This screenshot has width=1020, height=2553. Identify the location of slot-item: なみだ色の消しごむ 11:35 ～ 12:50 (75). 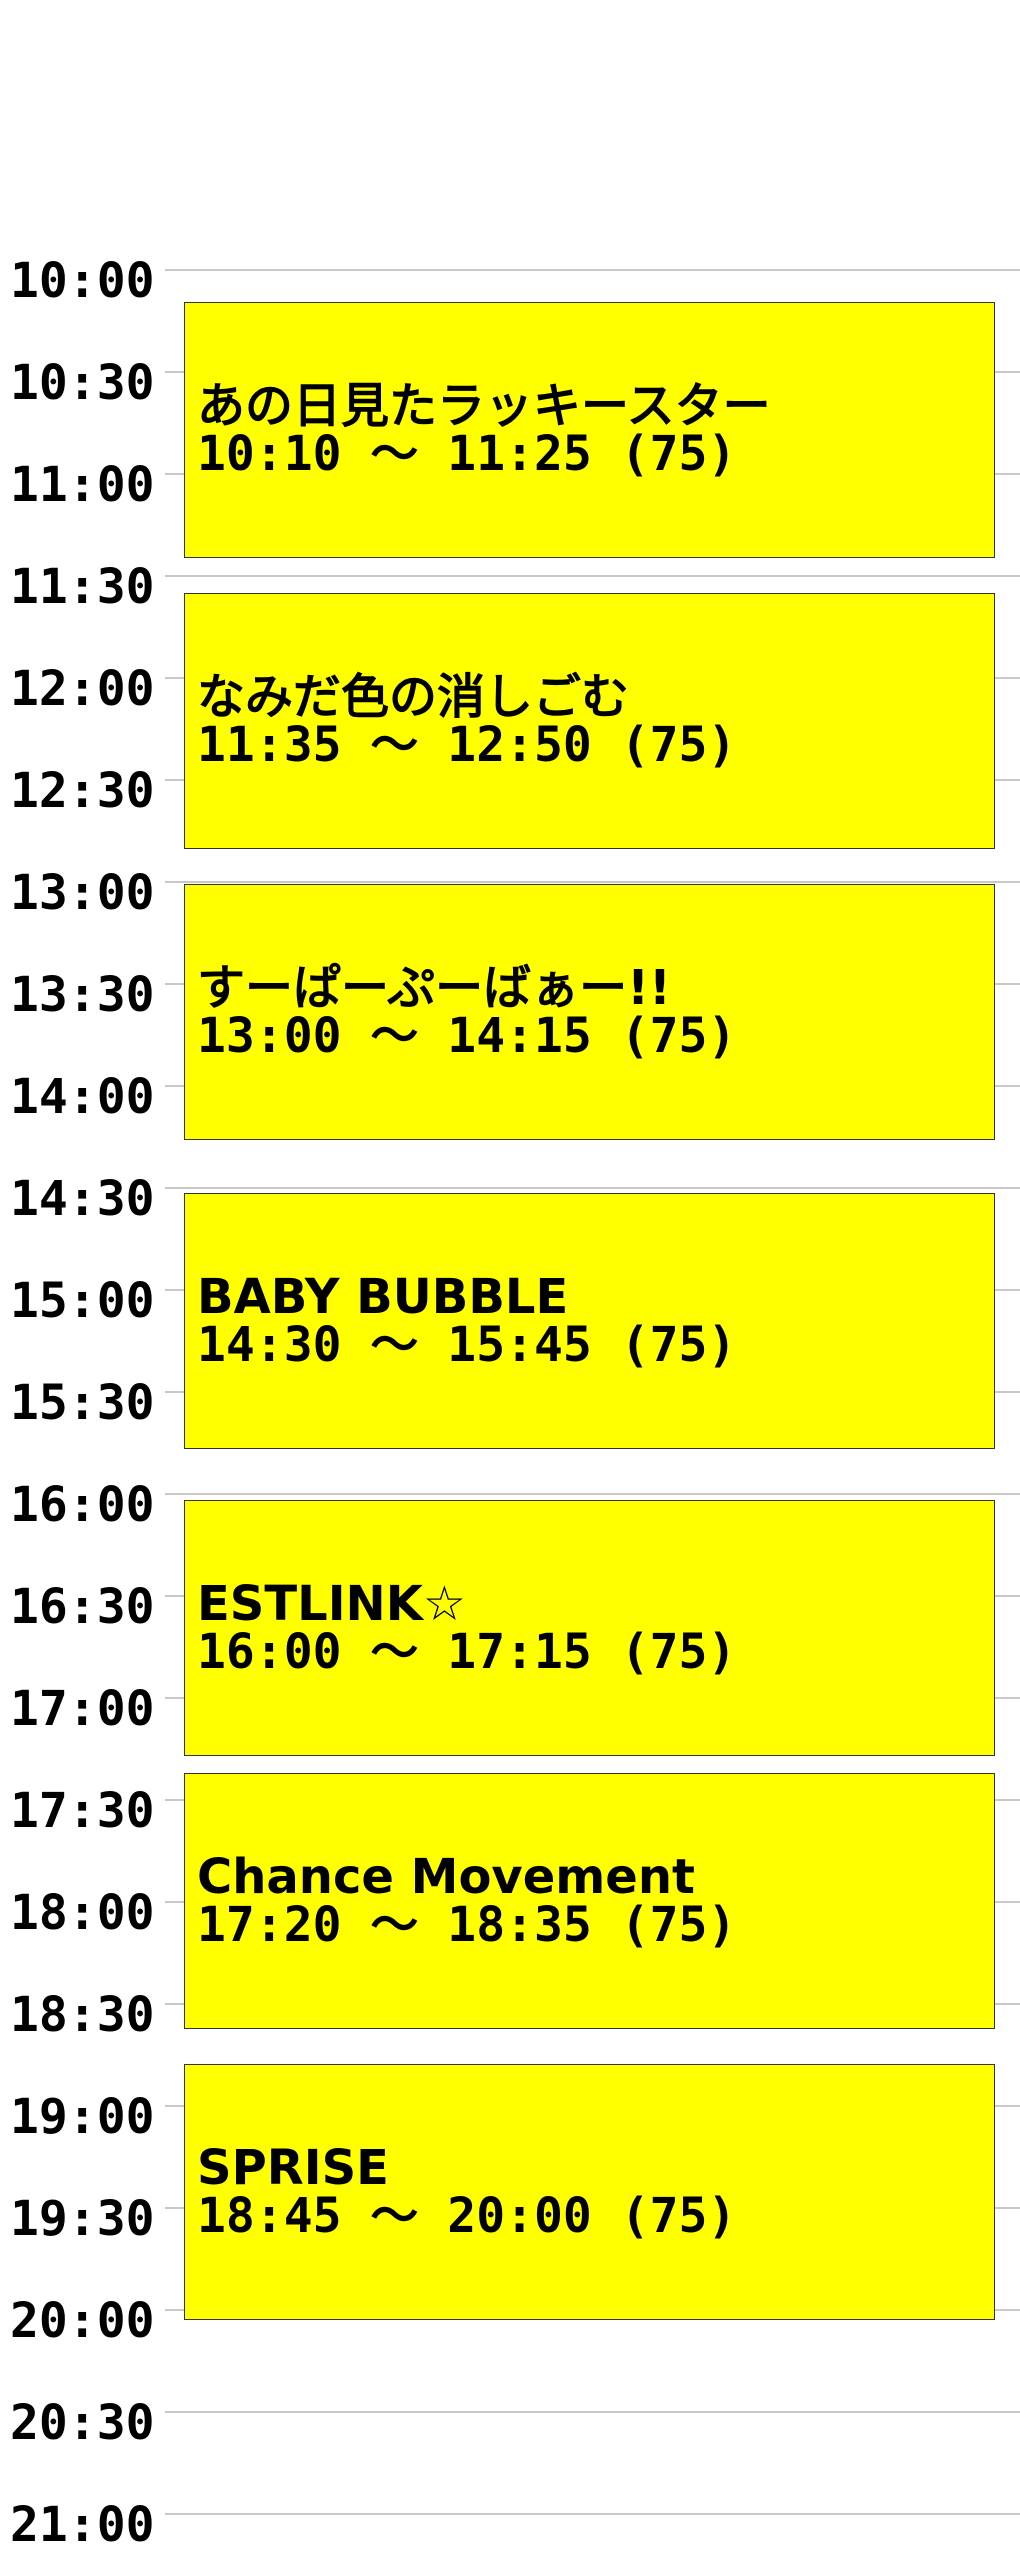
(589, 721).